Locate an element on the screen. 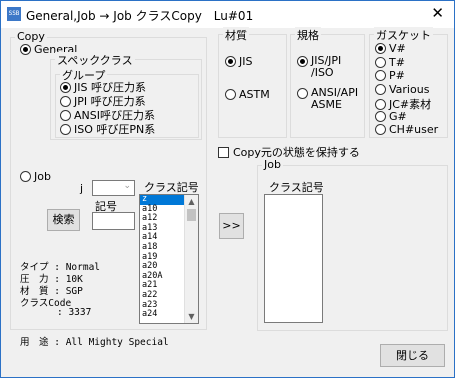 The width and height of the screenshot is (455, 378). scroll-down-icon: ▼ is located at coordinates (191, 316).